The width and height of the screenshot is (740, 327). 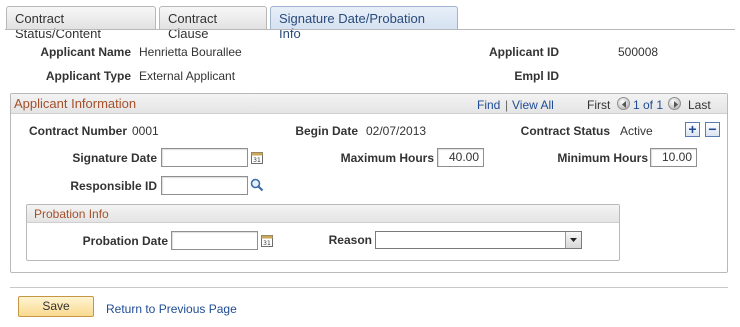 What do you see at coordinates (204, 157) in the screenshot?
I see `signature-date-input` at bounding box center [204, 157].